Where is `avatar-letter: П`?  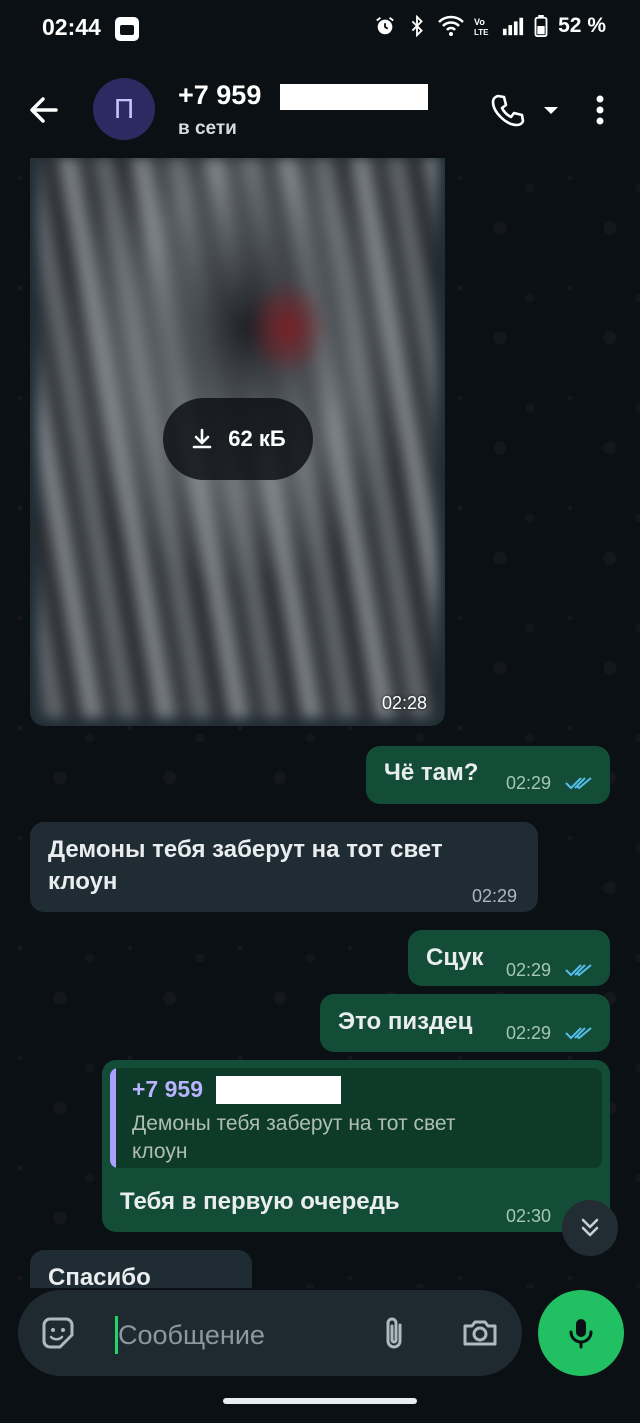
avatar-letter: П is located at coordinates (124, 108).